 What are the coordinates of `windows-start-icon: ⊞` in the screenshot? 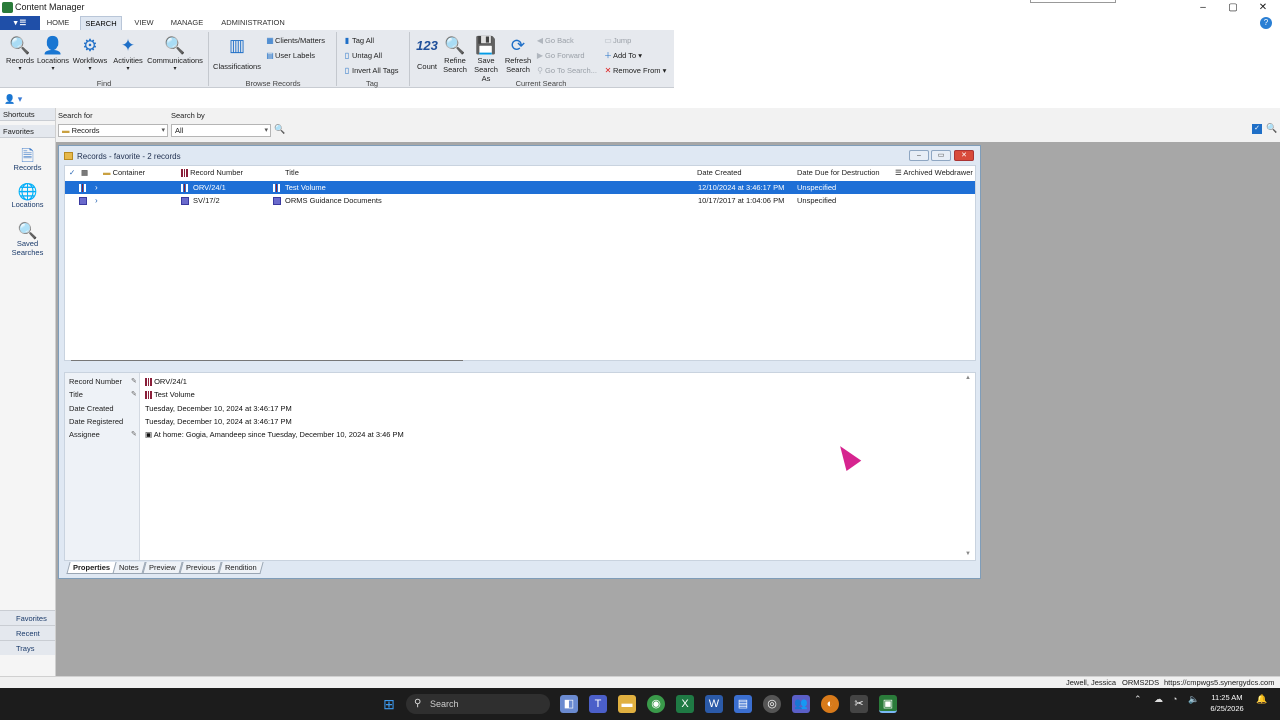 It's located at (389, 704).